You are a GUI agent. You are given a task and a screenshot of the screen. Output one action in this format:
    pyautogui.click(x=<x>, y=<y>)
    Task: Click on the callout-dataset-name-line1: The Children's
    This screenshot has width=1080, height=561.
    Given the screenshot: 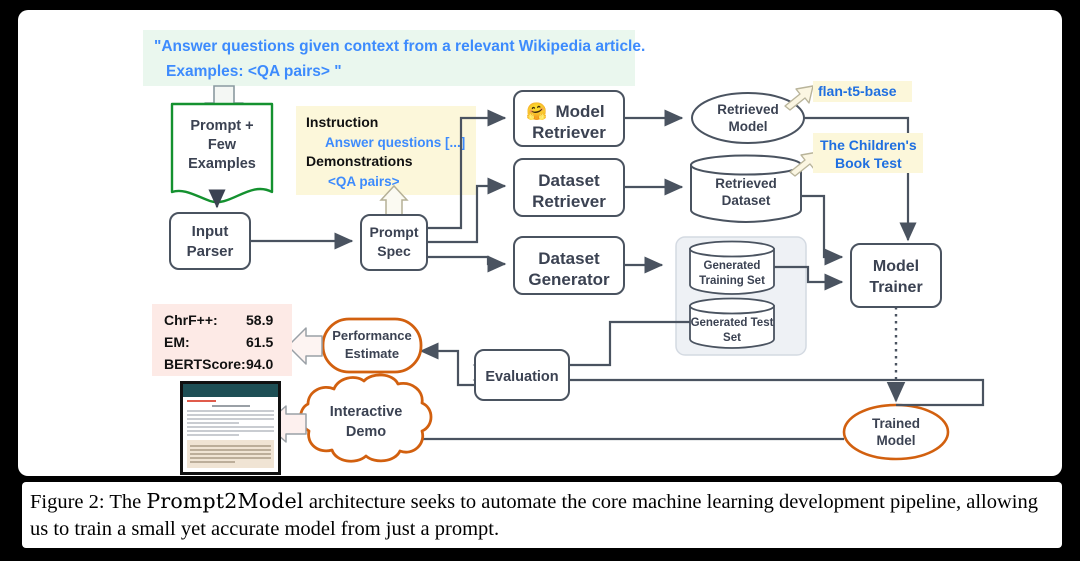 What is the action you would take?
    pyautogui.click(x=868, y=145)
    